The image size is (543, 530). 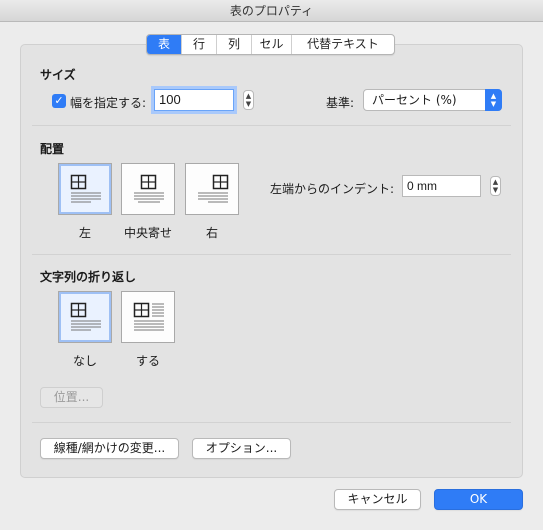 What do you see at coordinates (52, 149) in the screenshot?
I see `alignment-section-title: 配置` at bounding box center [52, 149].